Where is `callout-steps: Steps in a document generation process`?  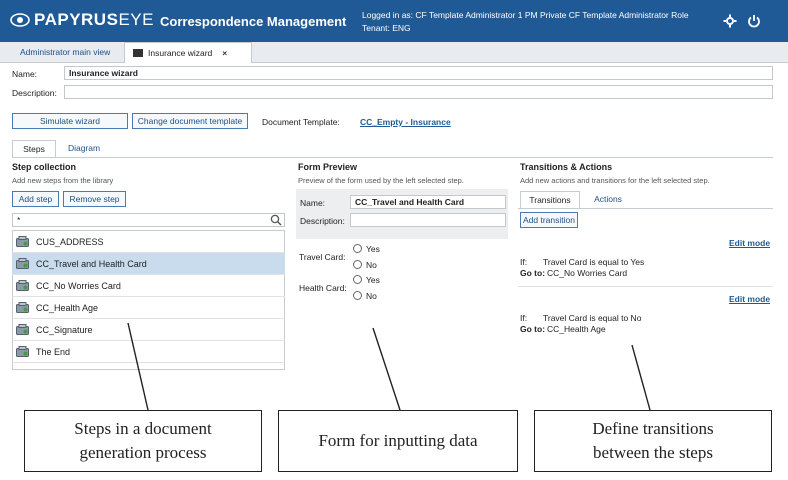
callout-steps: Steps in a document generation process is located at coordinates (143, 441).